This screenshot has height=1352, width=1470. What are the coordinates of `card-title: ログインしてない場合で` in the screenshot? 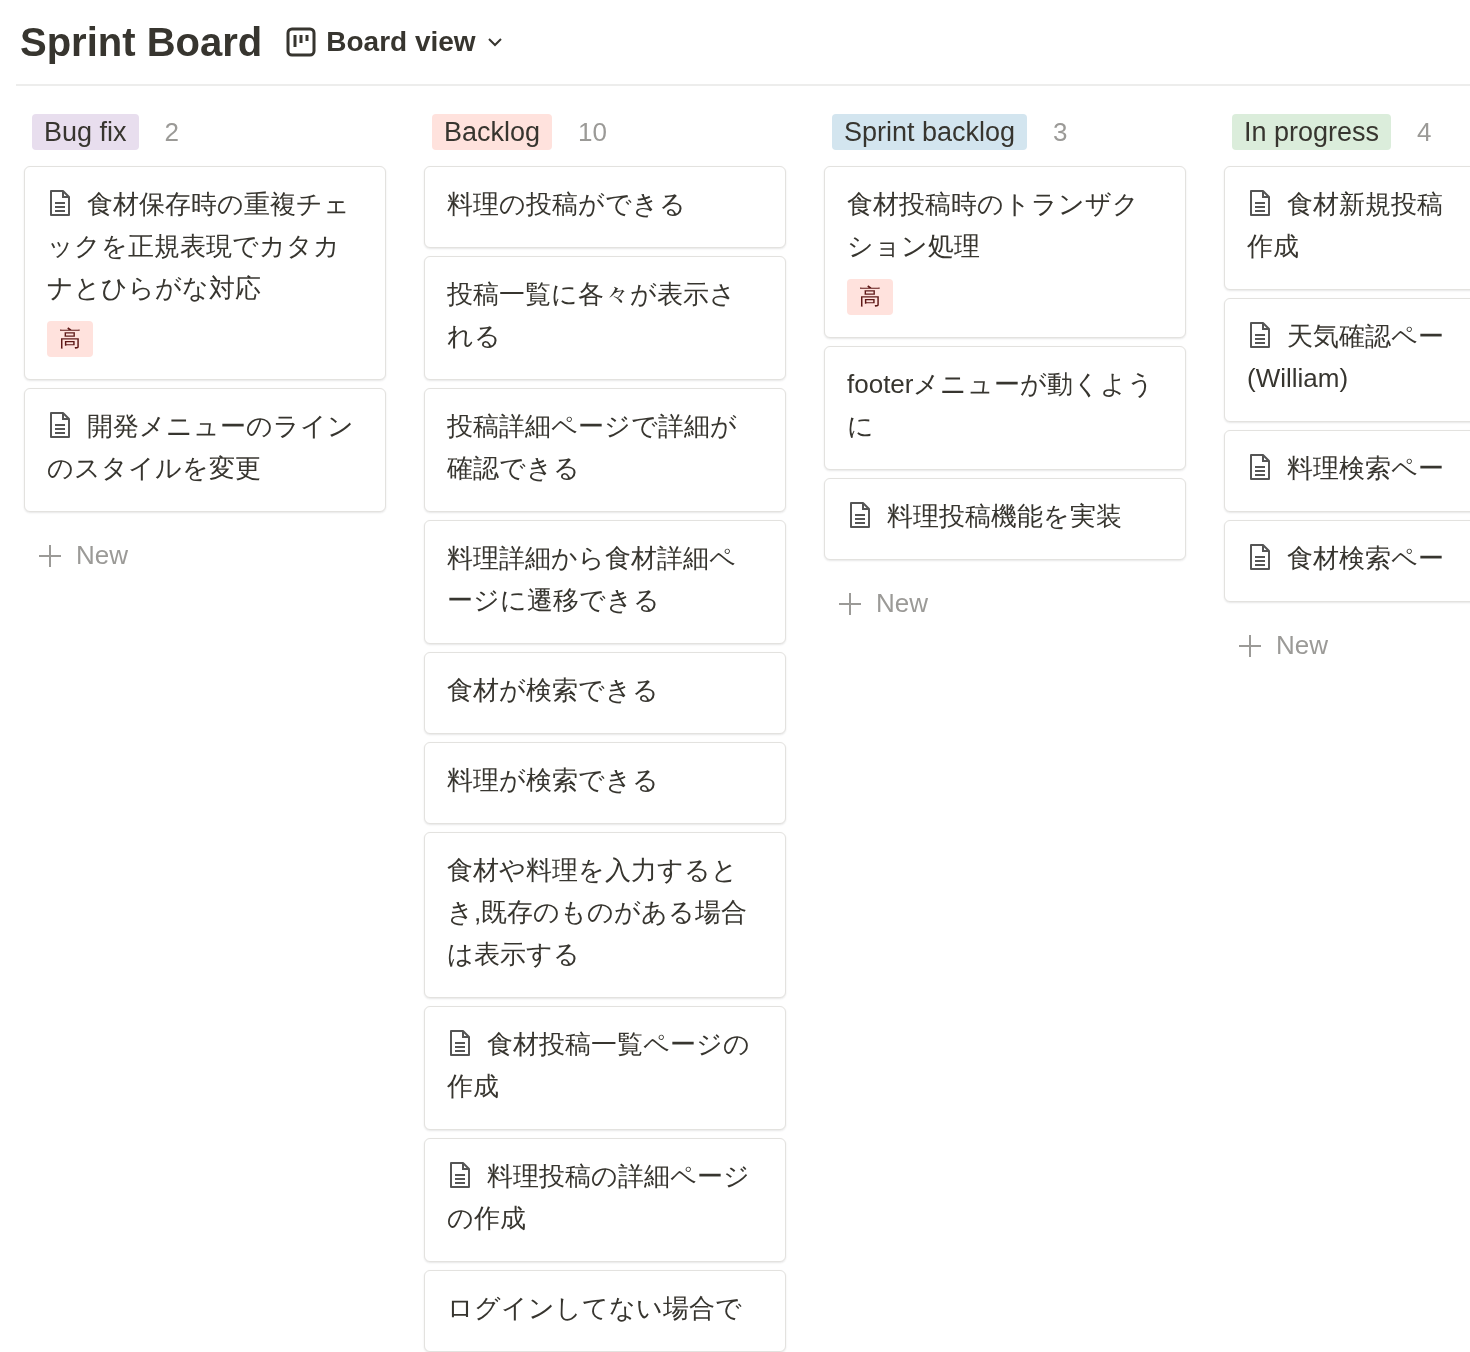 It's located at (594, 1308).